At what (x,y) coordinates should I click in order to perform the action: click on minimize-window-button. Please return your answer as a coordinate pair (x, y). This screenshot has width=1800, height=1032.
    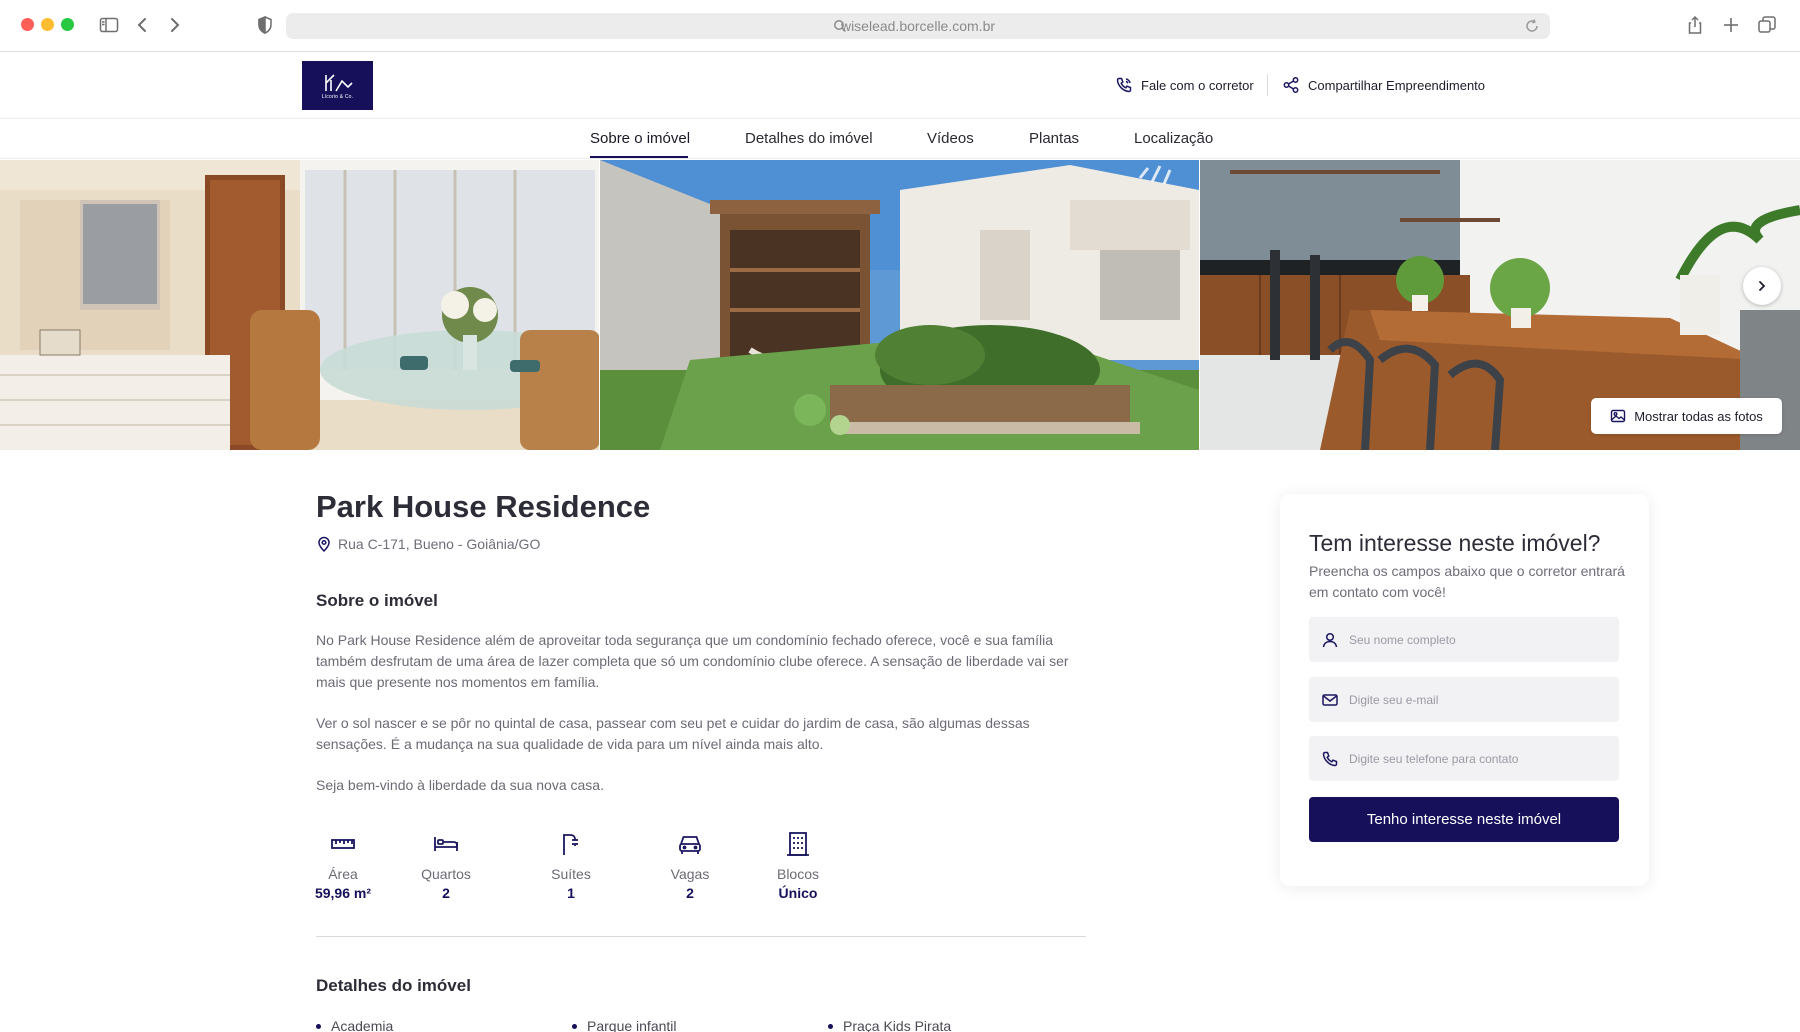
    Looking at the image, I should click on (47, 24).